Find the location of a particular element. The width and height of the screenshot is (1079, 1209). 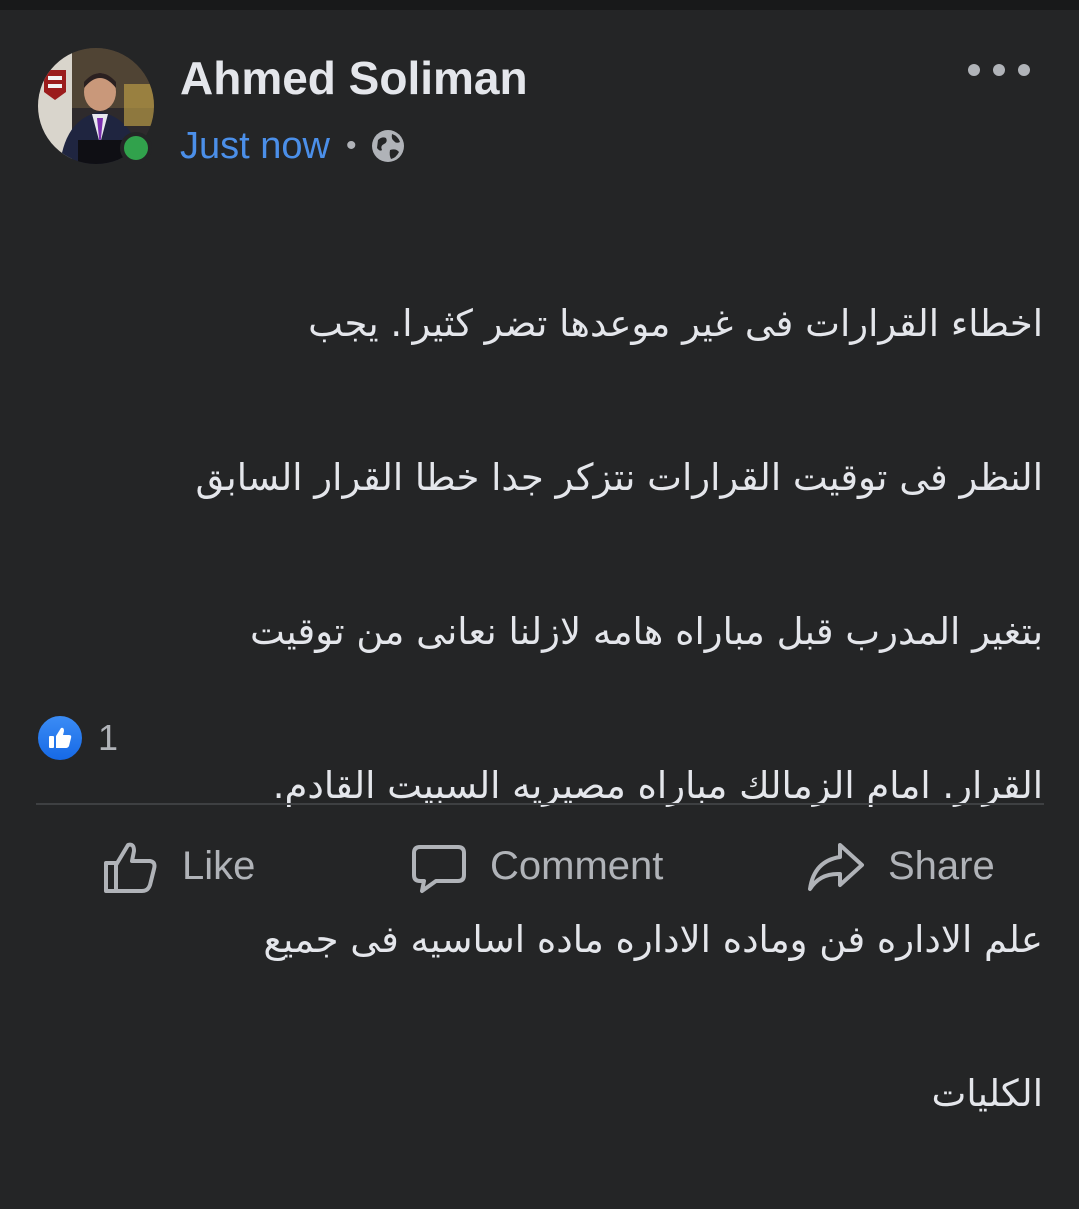

like-label: Like is located at coordinates (219, 866).